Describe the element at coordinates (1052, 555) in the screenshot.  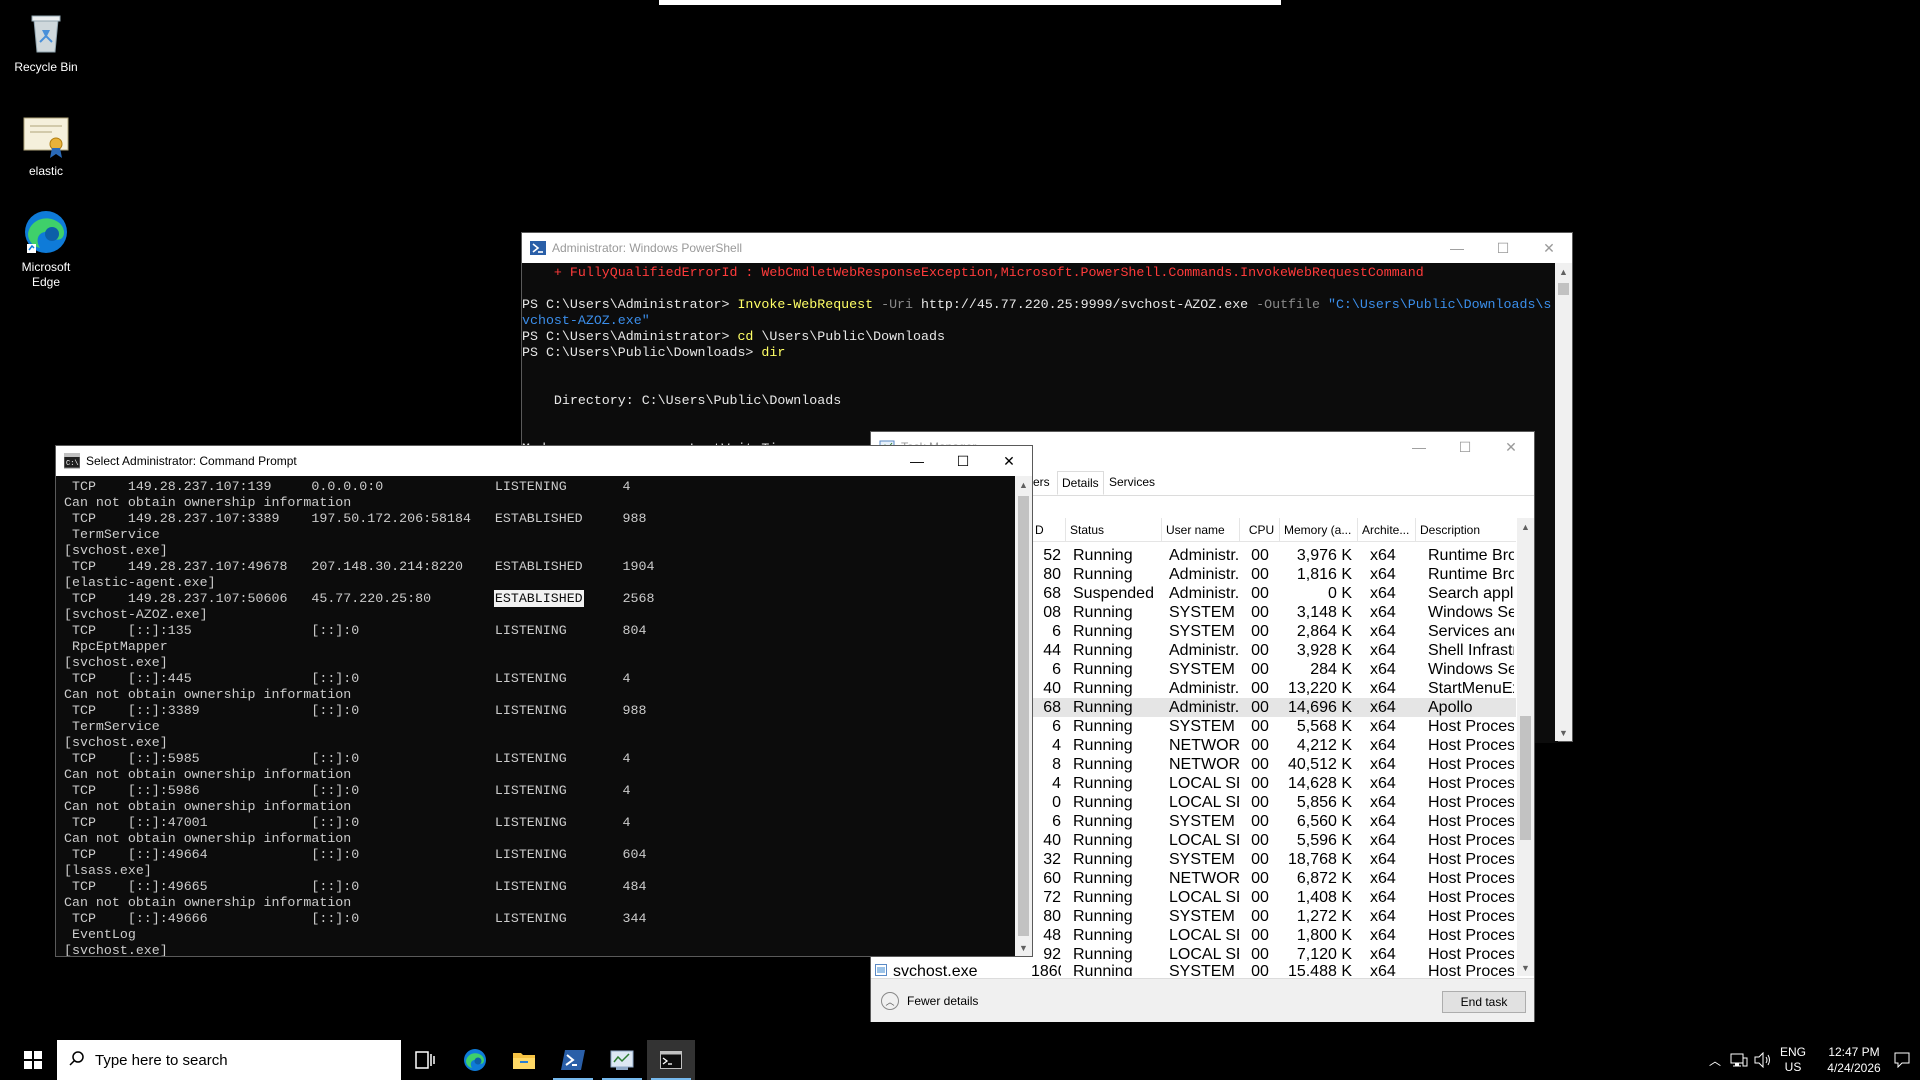
I see `process-pid: 52` at that location.